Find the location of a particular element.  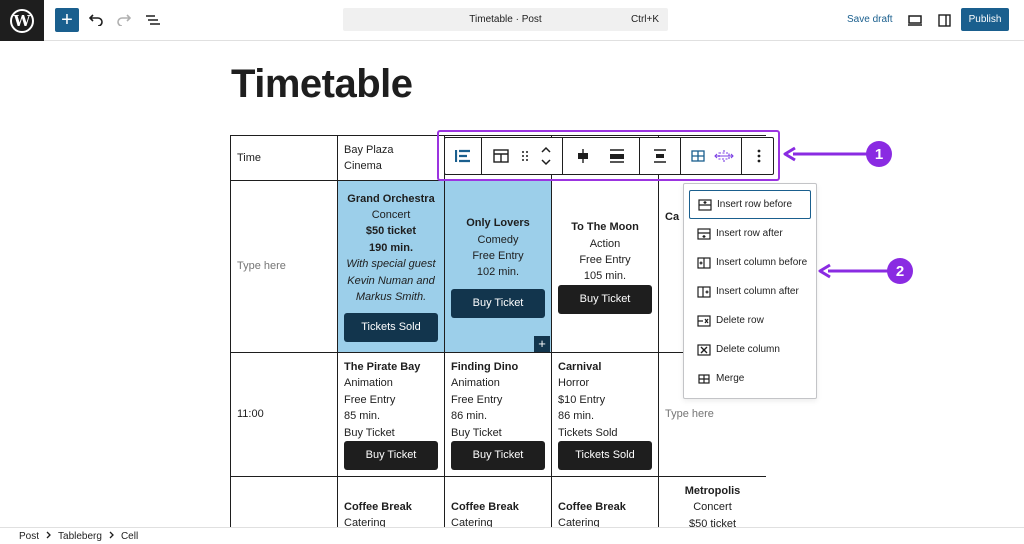

event-title: Finding Dino is located at coordinates (485, 366).